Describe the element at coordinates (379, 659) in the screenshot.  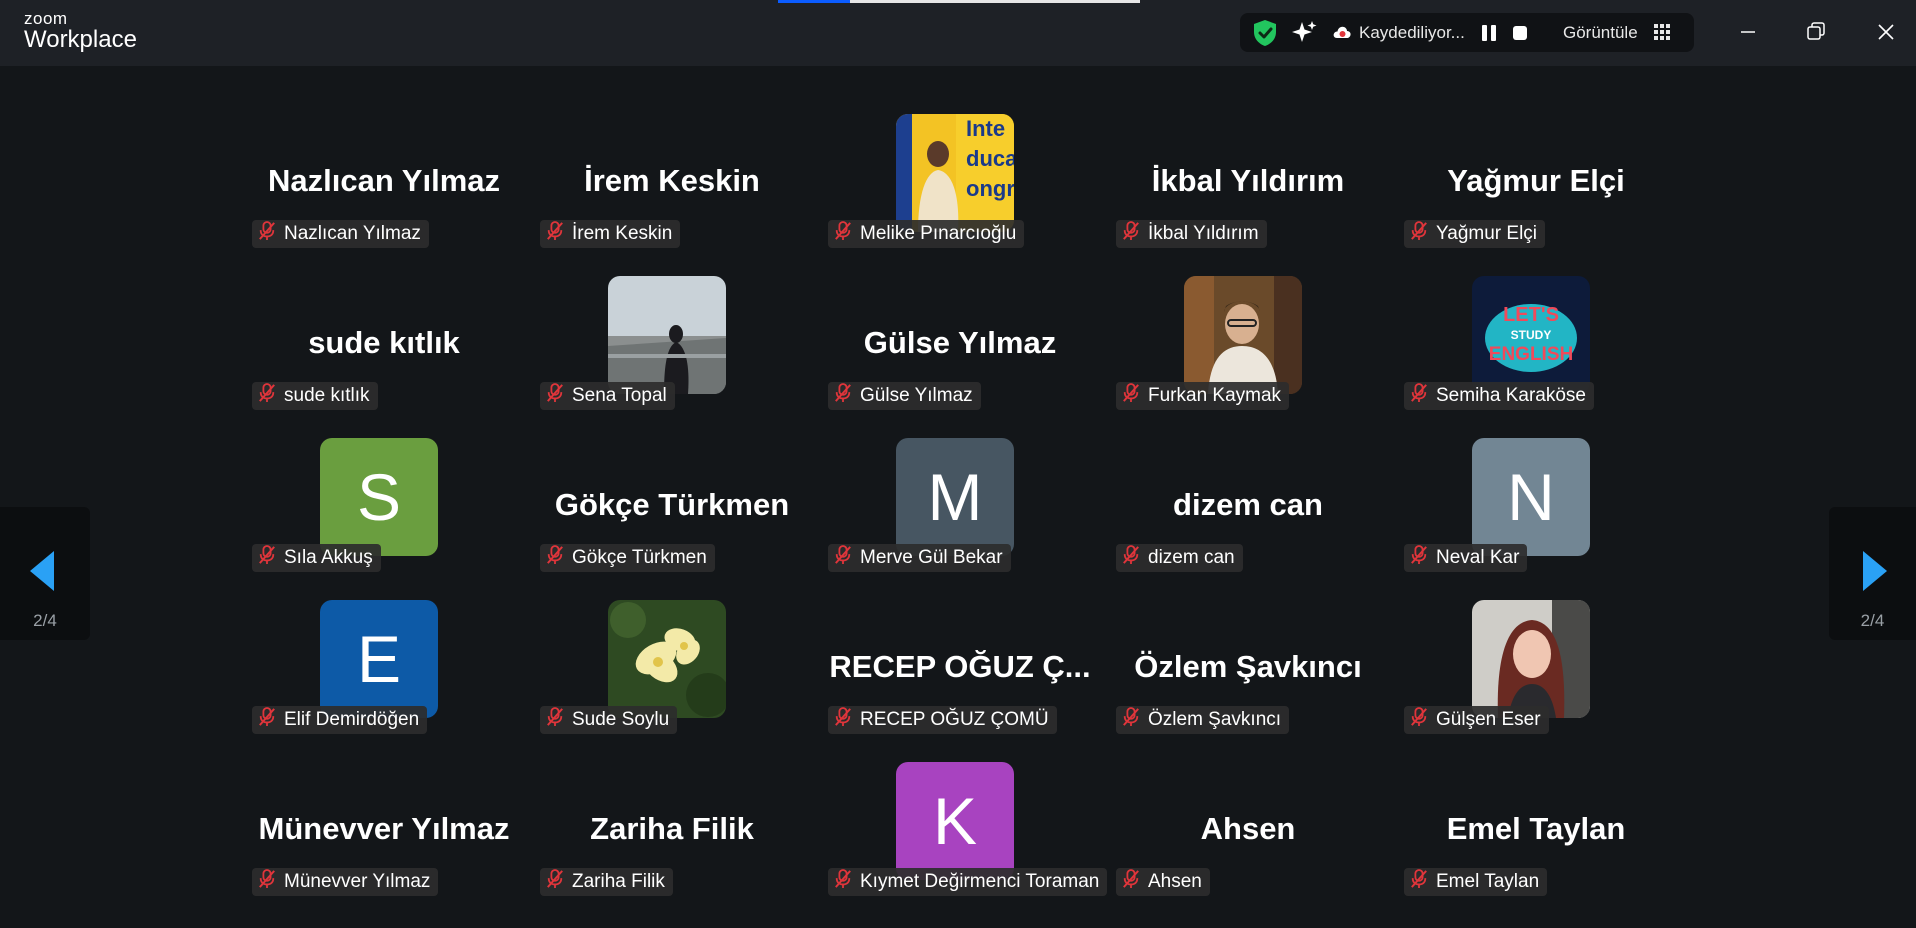
I see `avatar-initial: E` at that location.